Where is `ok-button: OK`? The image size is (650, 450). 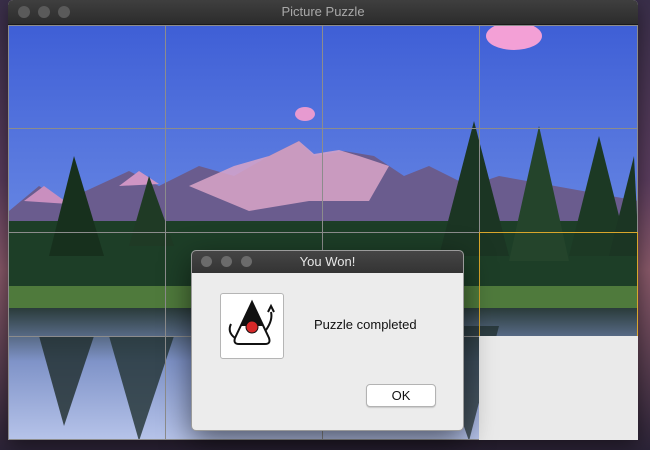
ok-button: OK is located at coordinates (401, 395).